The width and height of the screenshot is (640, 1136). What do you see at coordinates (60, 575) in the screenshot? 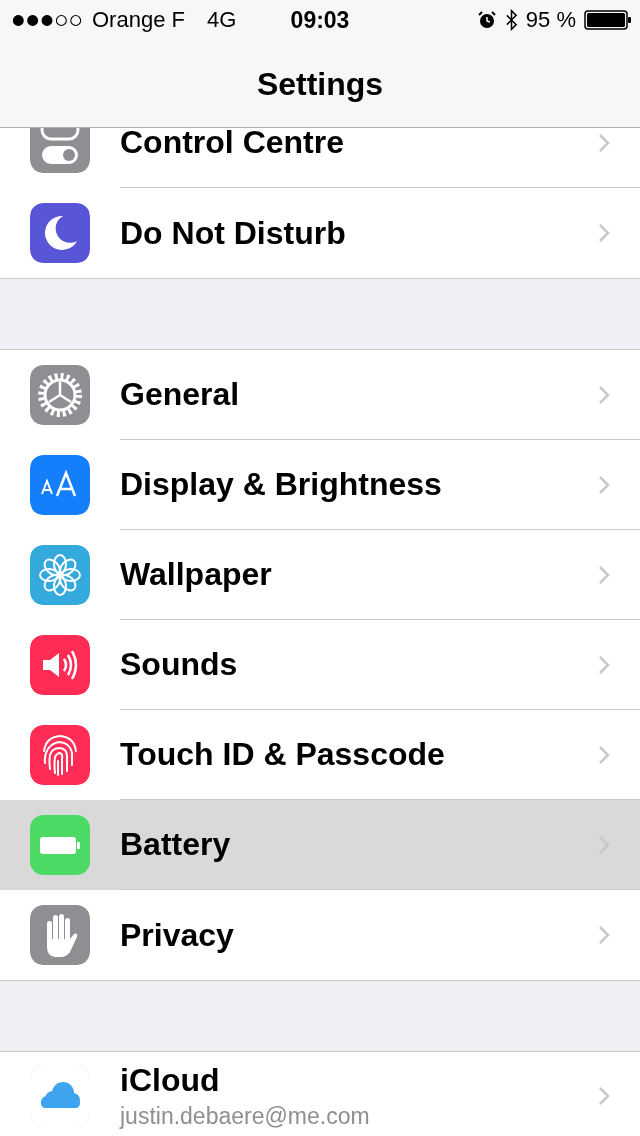
I see `flower-icon` at bounding box center [60, 575].